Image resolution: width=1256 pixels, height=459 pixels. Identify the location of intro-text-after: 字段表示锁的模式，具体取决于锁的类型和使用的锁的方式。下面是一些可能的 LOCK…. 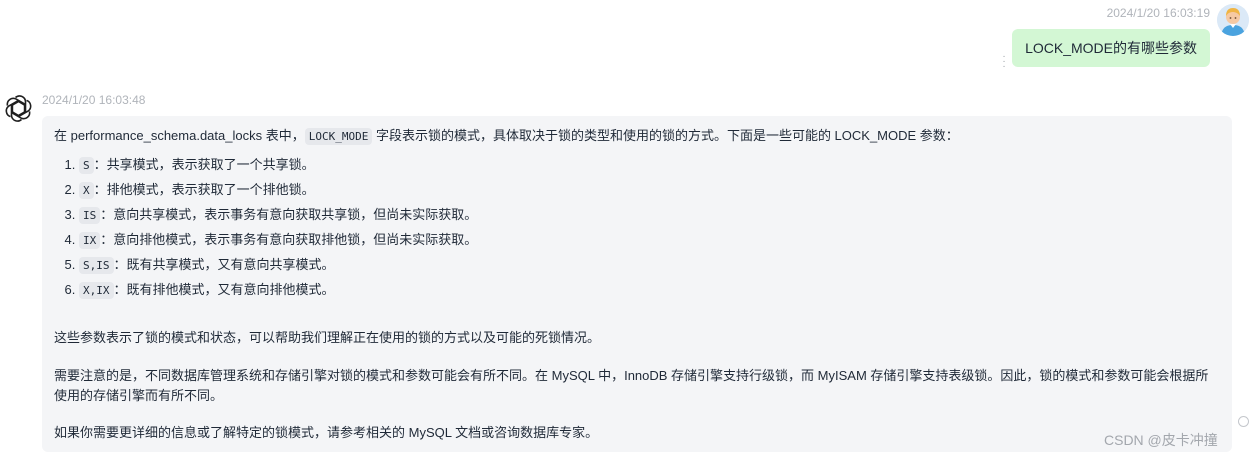
(665, 135).